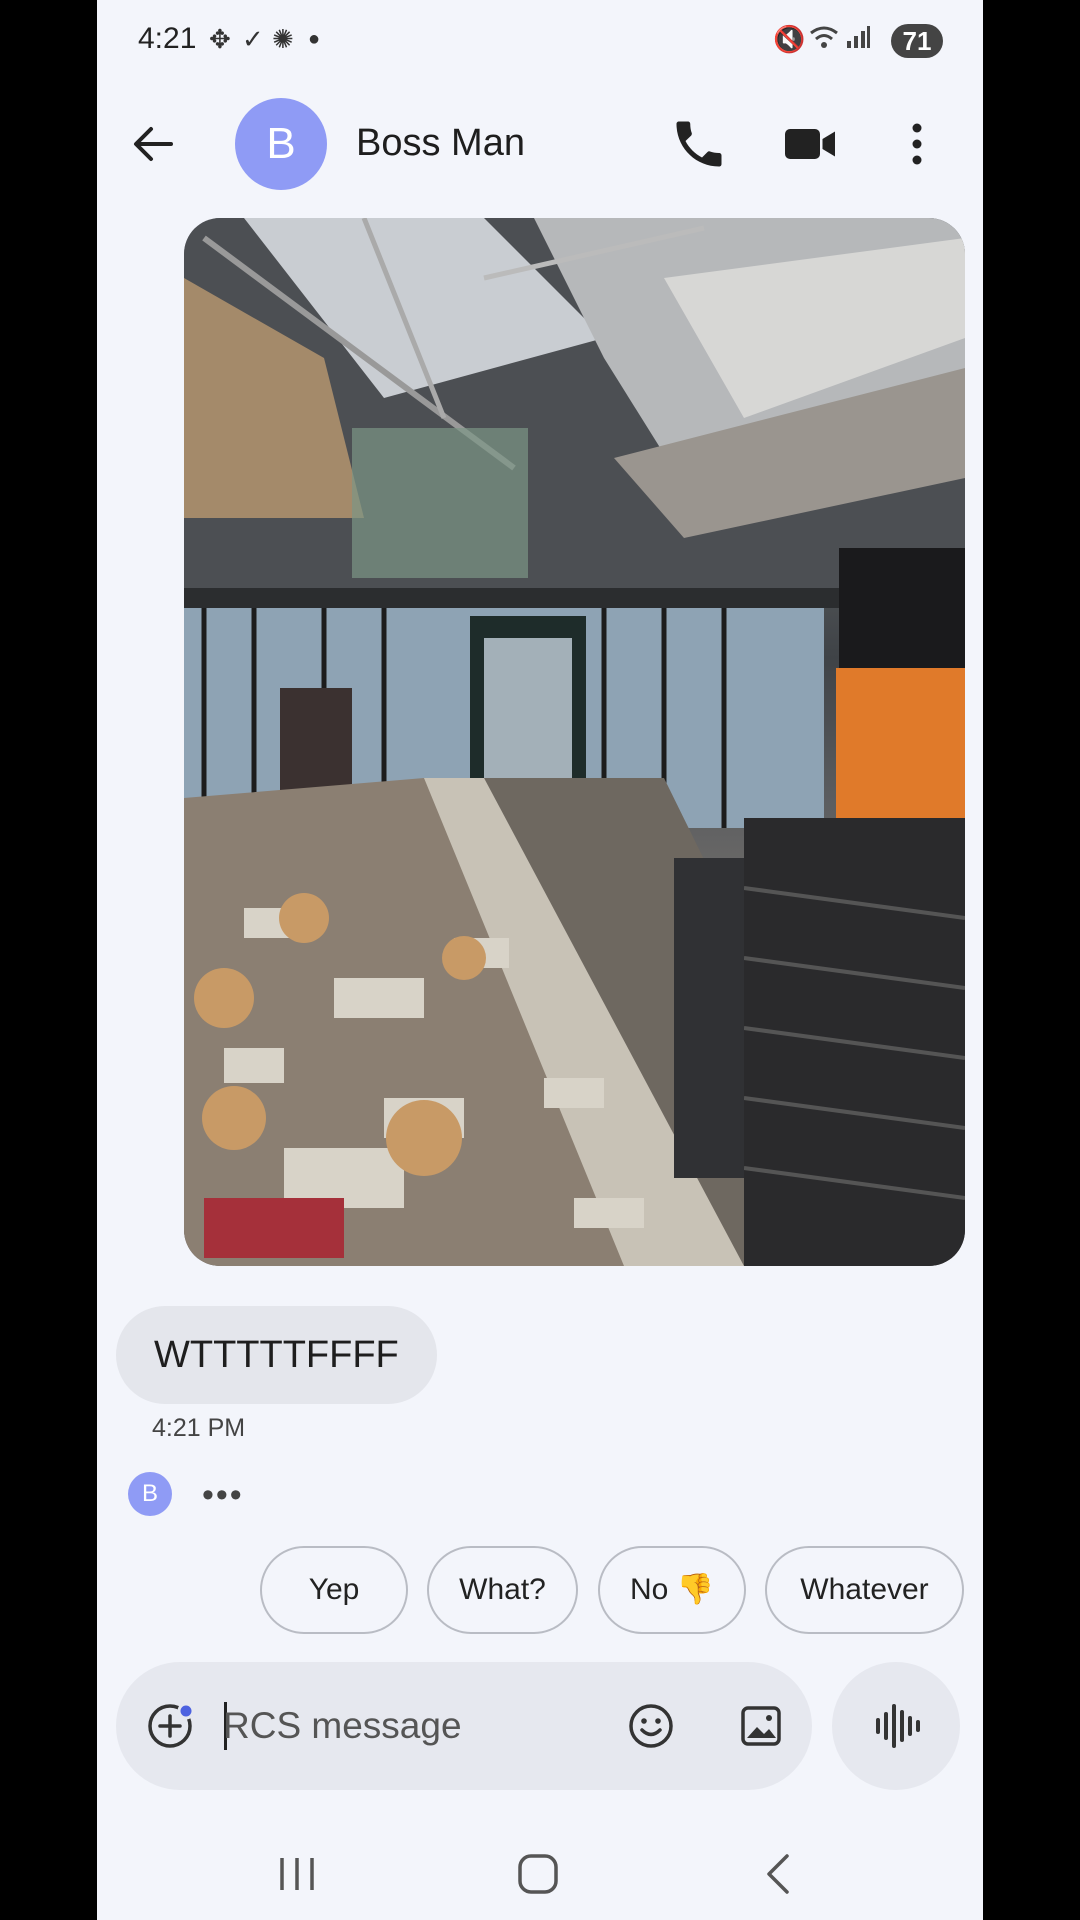 The image size is (1080, 1920). I want to click on recents-button, so click(297, 1874).